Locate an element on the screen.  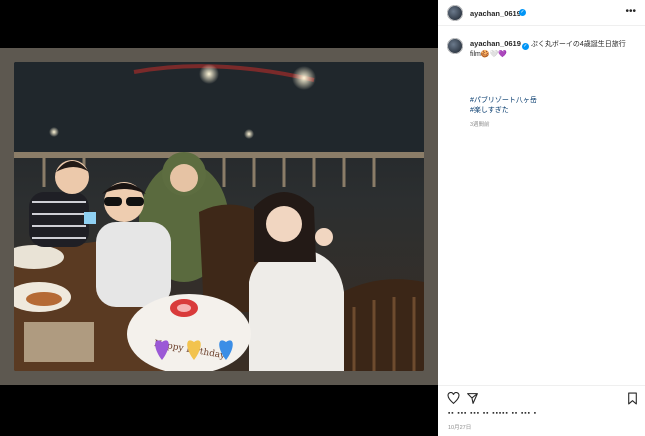
timestamp: 3週間前 is located at coordinates (480, 125).